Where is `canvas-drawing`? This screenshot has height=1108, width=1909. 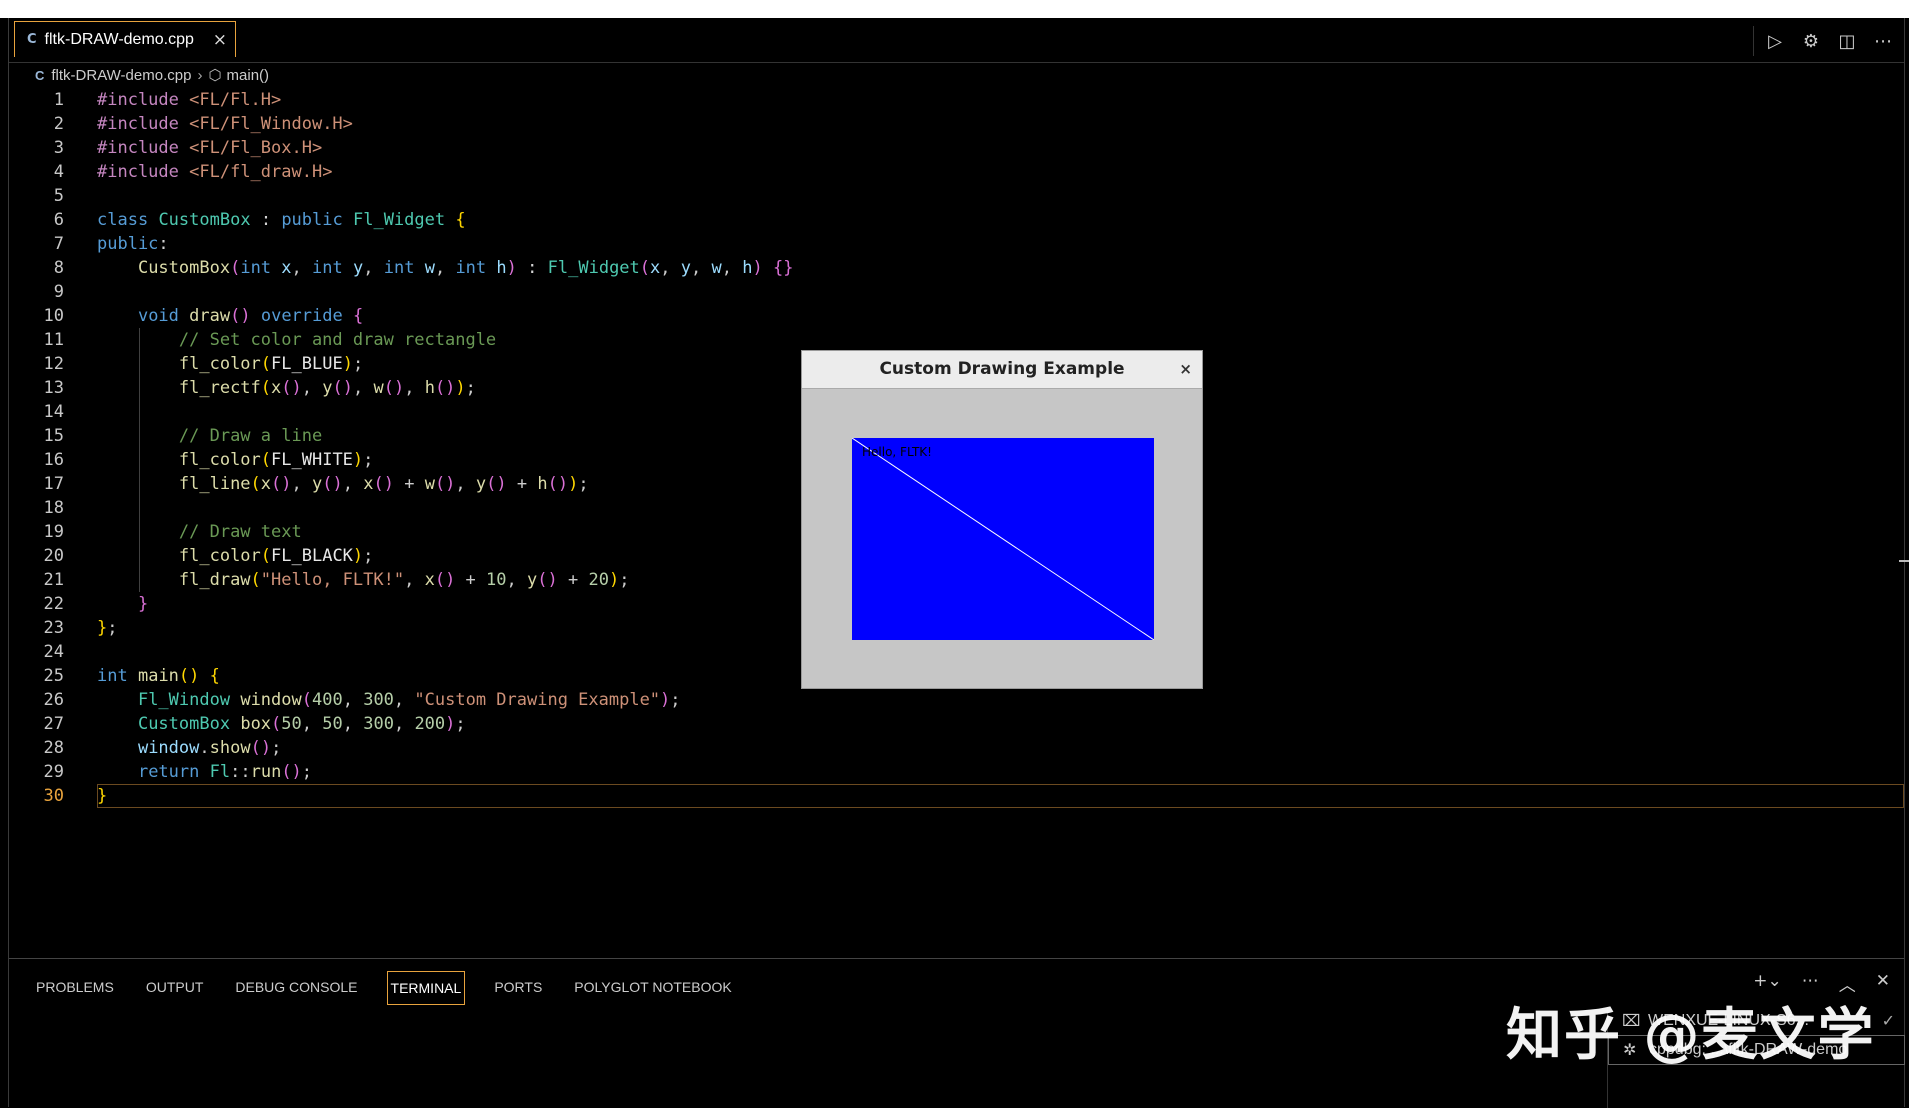 canvas-drawing is located at coordinates (1003, 539).